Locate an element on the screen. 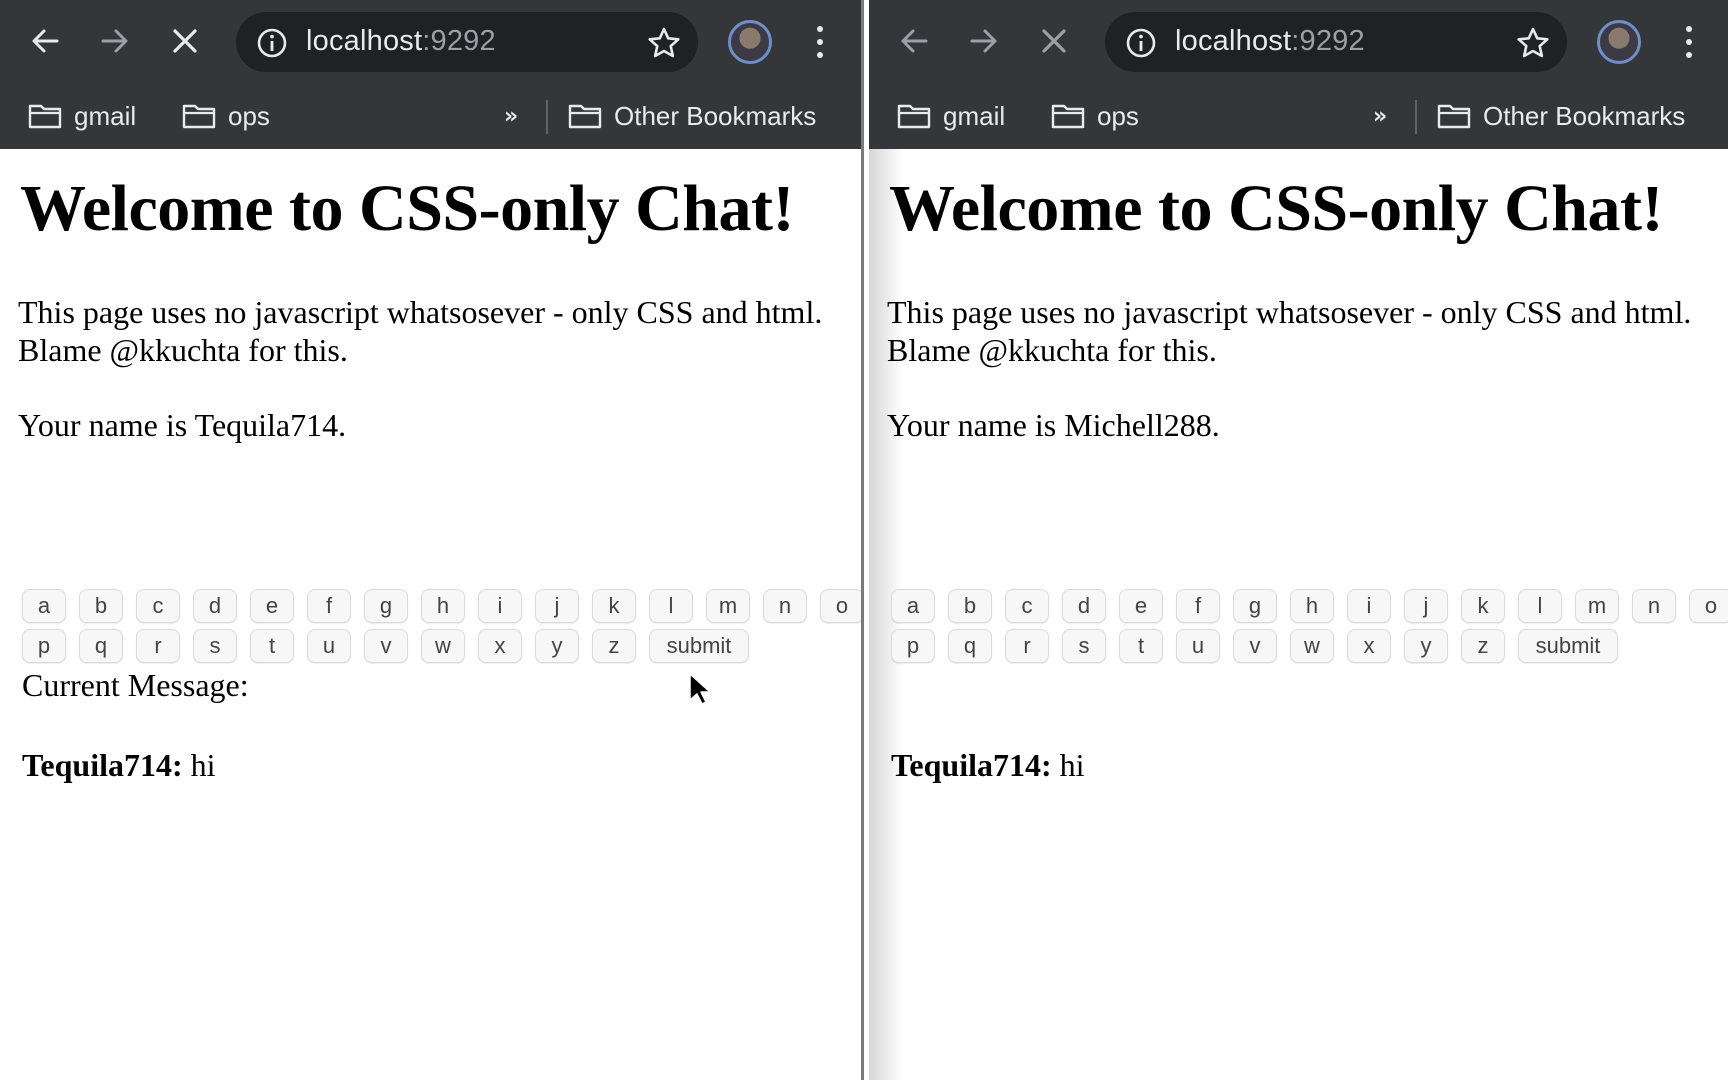 The width and height of the screenshot is (1728, 1080). bookmark-label: Other Bookmarks is located at coordinates (1584, 115).